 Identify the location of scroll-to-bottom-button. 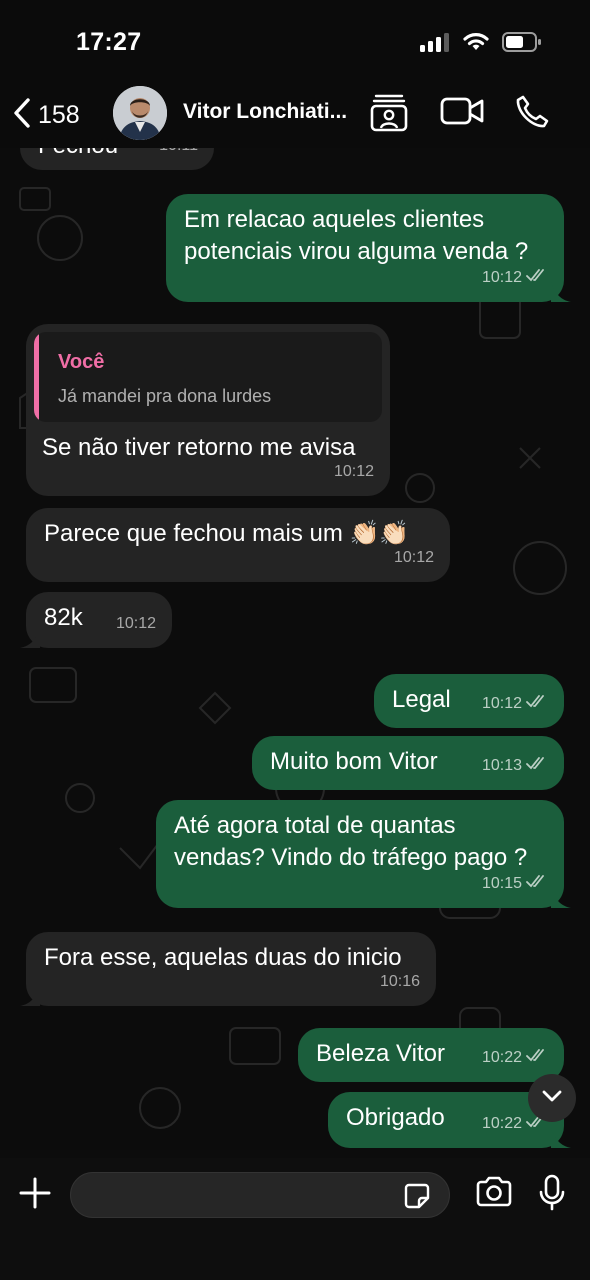
(552, 1098).